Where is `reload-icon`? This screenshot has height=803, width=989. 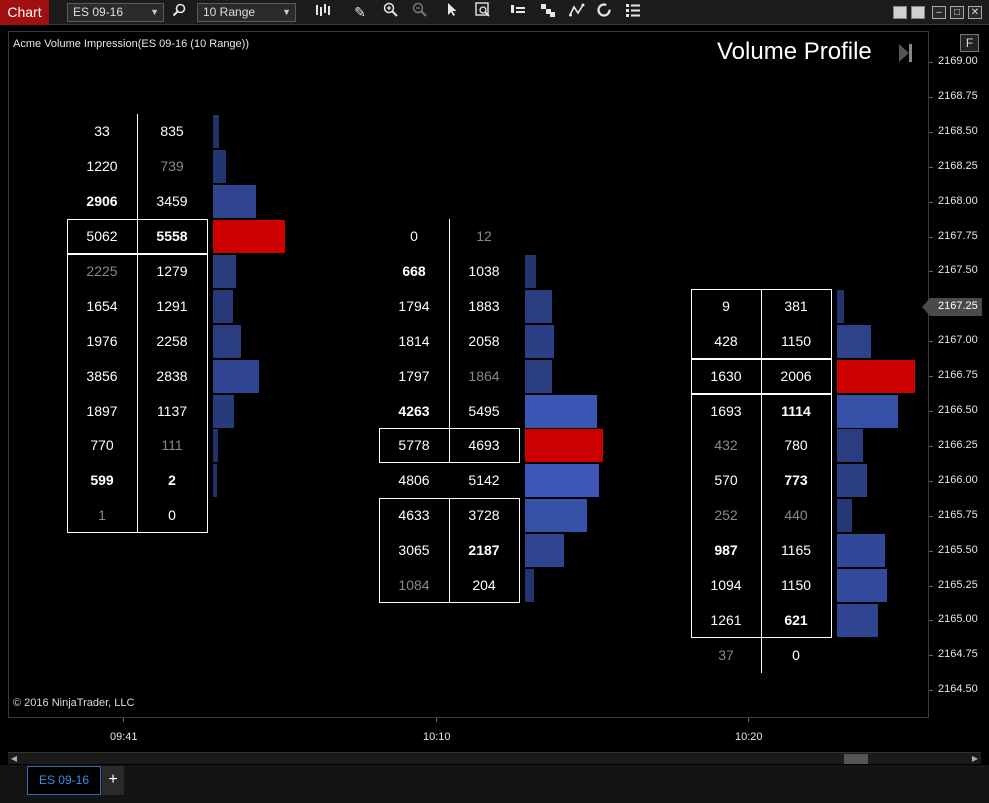
reload-icon is located at coordinates (604, 12).